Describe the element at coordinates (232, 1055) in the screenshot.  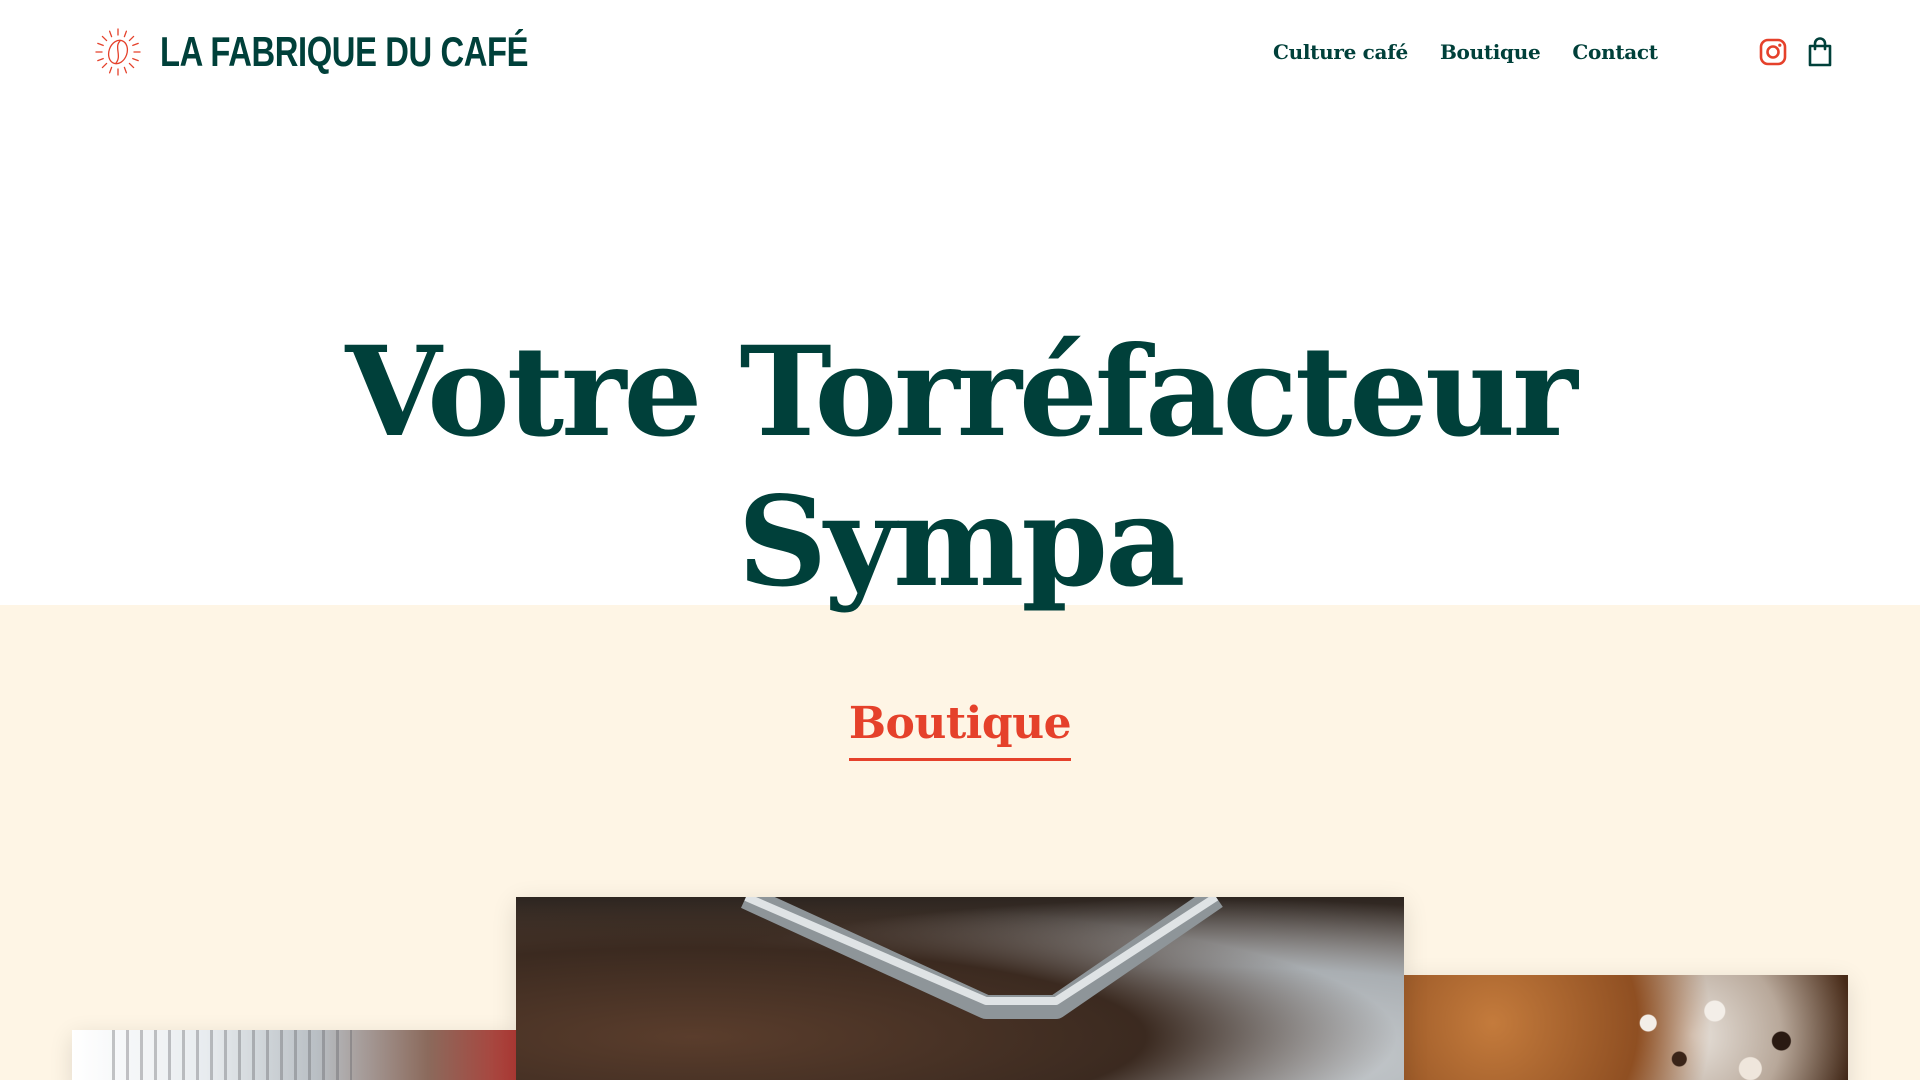
I see `storefront-shutters` at that location.